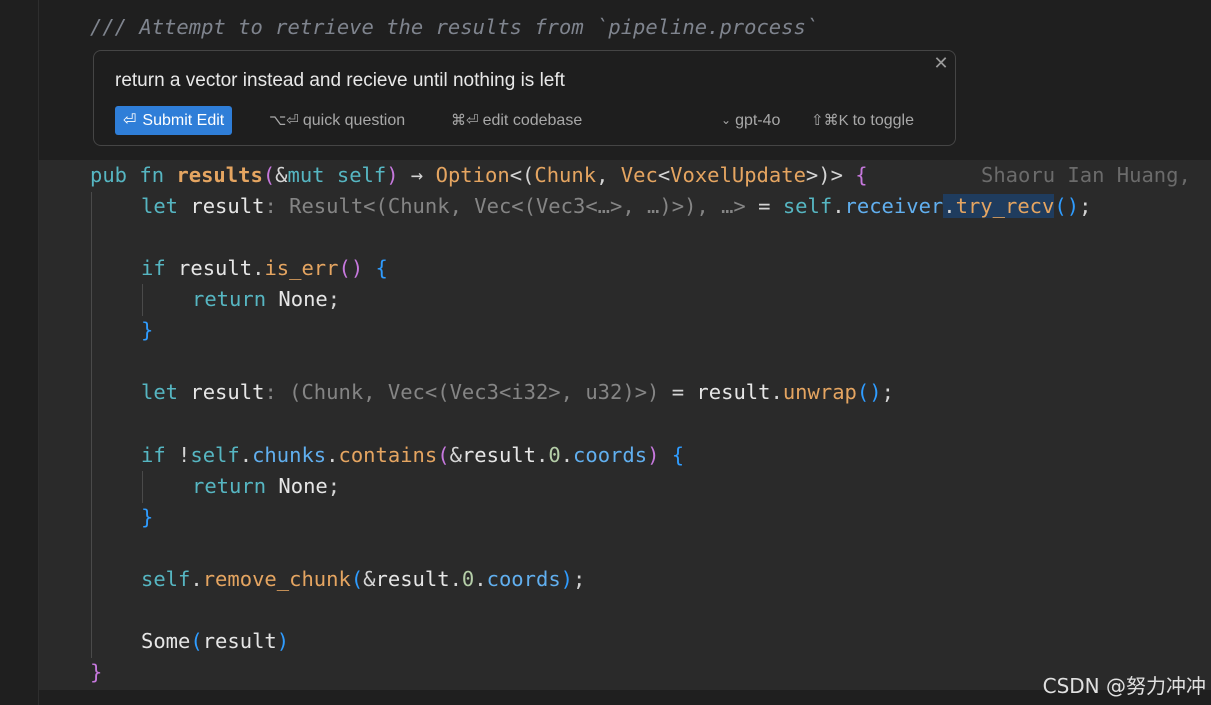 Image resolution: width=1211 pixels, height=705 pixels. I want to click on code-line-fn-close-brace: }, so click(96, 672).